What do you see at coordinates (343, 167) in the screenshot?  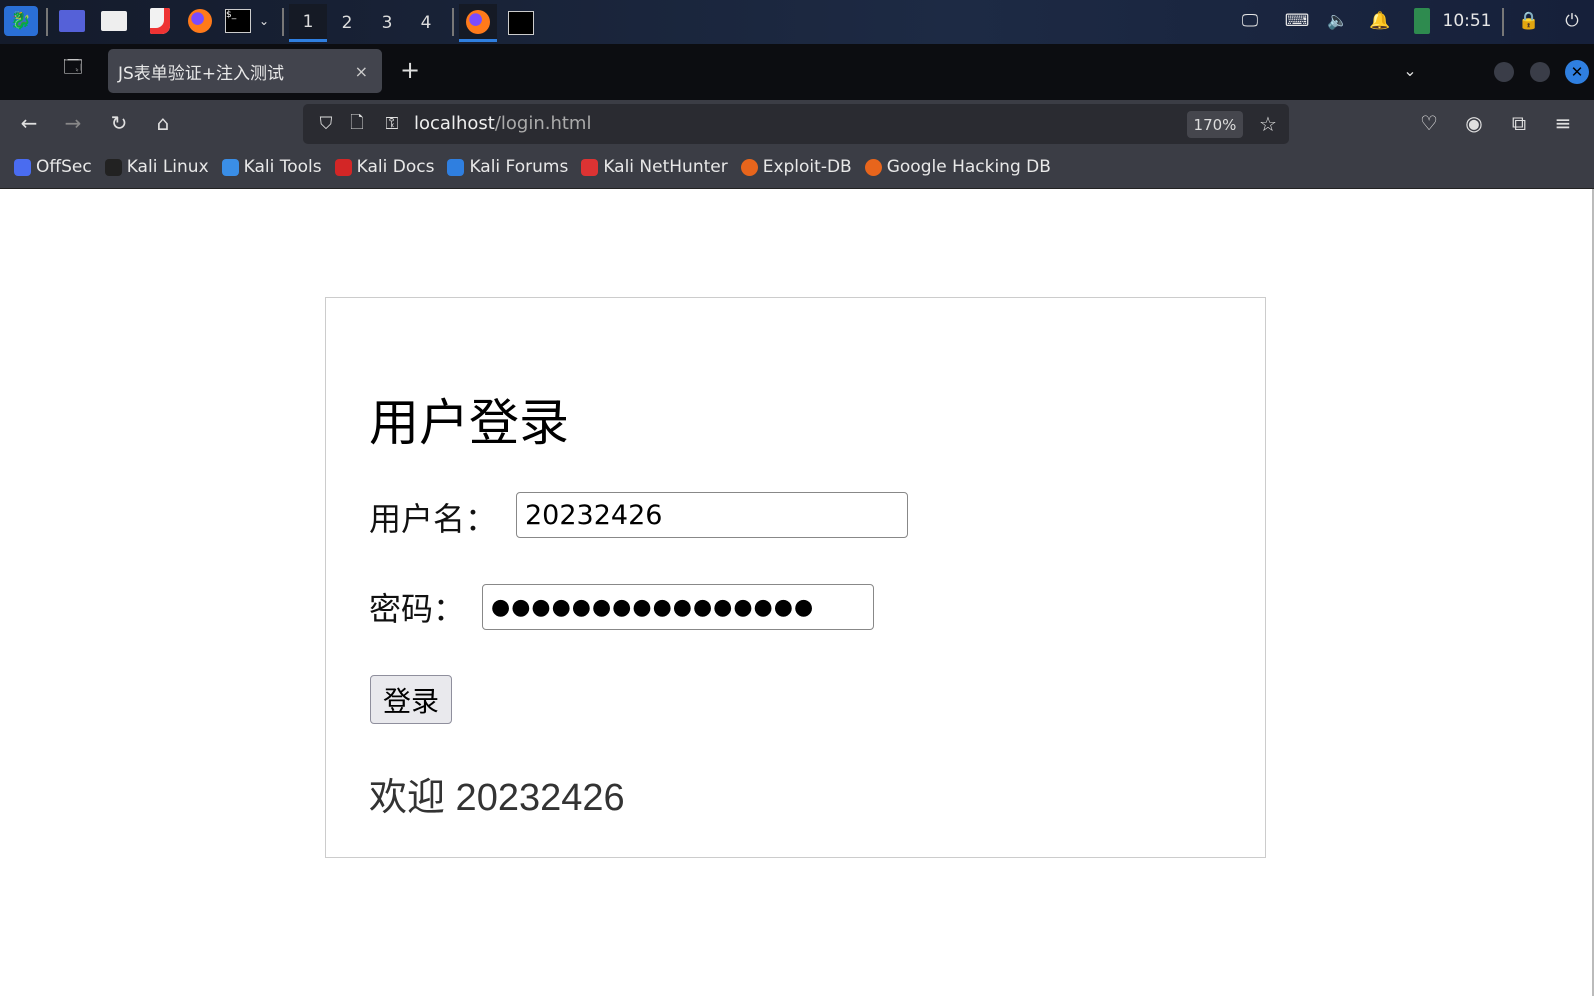 I see `kali-docs-icon` at bounding box center [343, 167].